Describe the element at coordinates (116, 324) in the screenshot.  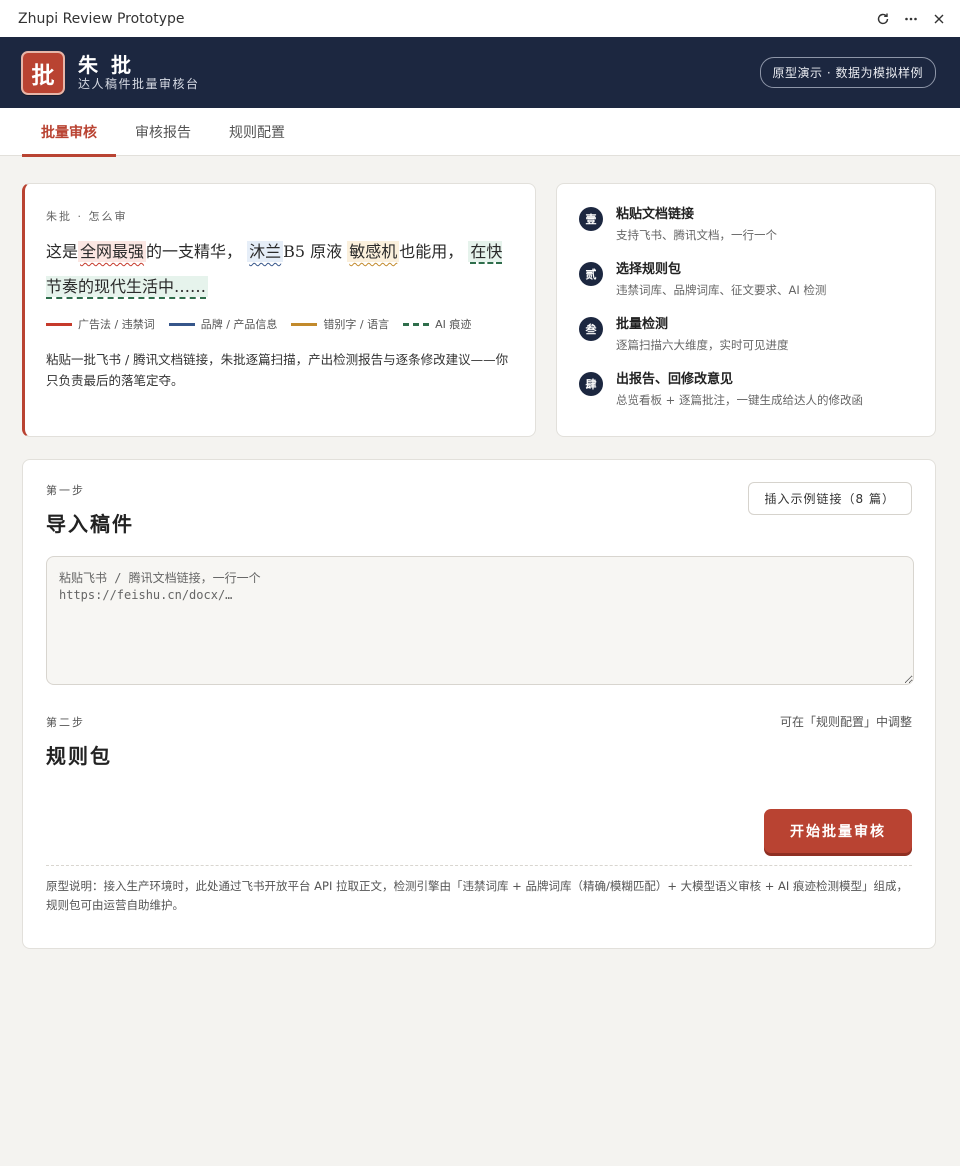
I see `legend-label: 广告法 / 违禁词` at that location.